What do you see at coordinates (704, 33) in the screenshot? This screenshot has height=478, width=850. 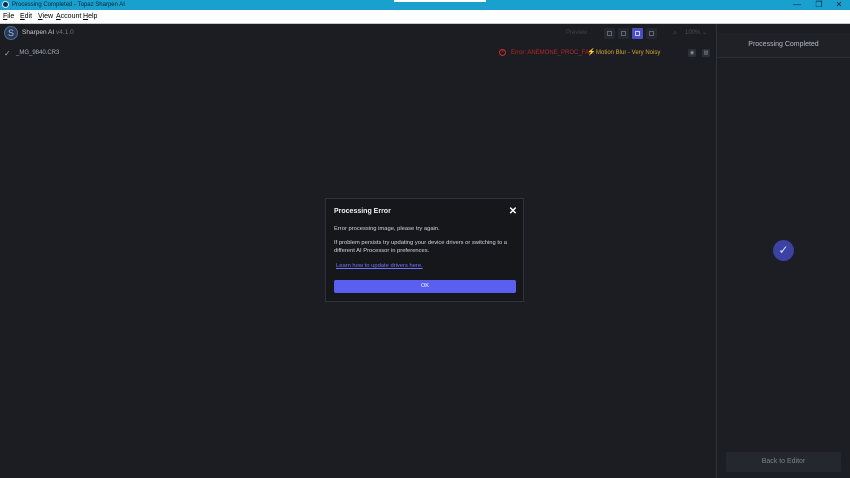 I see `zoom-dropdown-chevron-icon: ⌄` at bounding box center [704, 33].